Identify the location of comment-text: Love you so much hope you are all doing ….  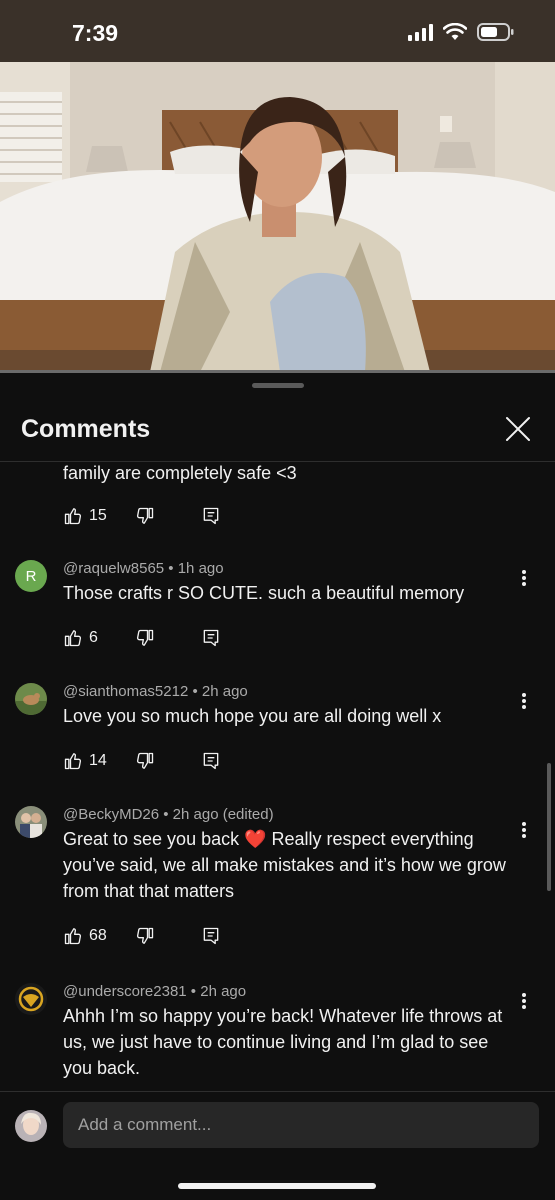
(252, 716).